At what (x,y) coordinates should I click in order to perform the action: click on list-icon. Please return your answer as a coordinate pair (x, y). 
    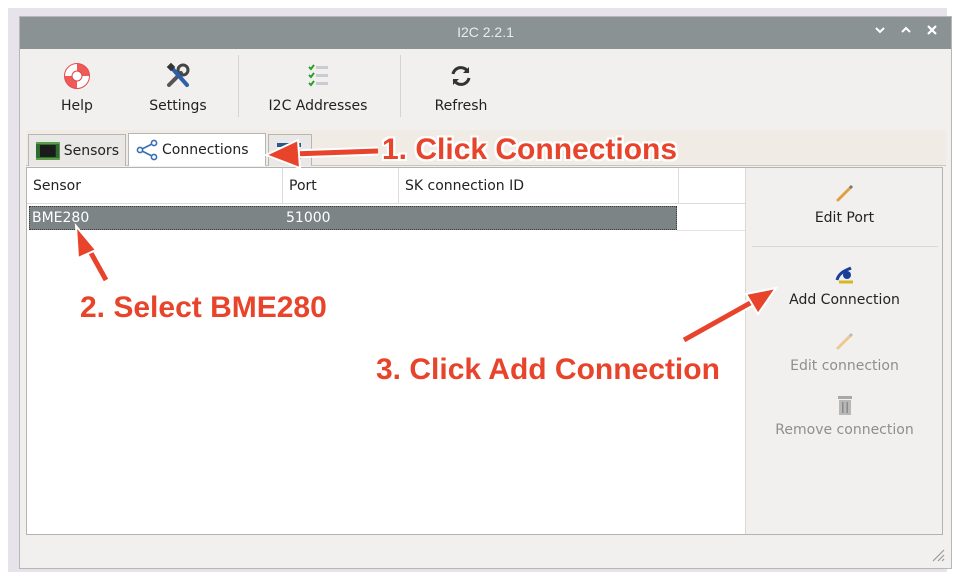
    Looking at the image, I should click on (289, 150).